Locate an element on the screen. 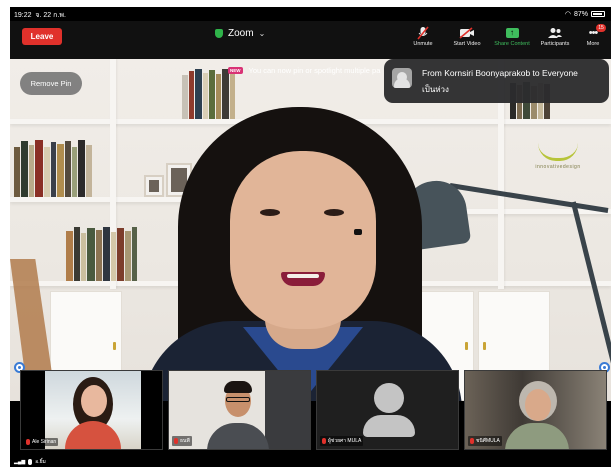  chevron-down-icon: ⌄ is located at coordinates (262, 33).